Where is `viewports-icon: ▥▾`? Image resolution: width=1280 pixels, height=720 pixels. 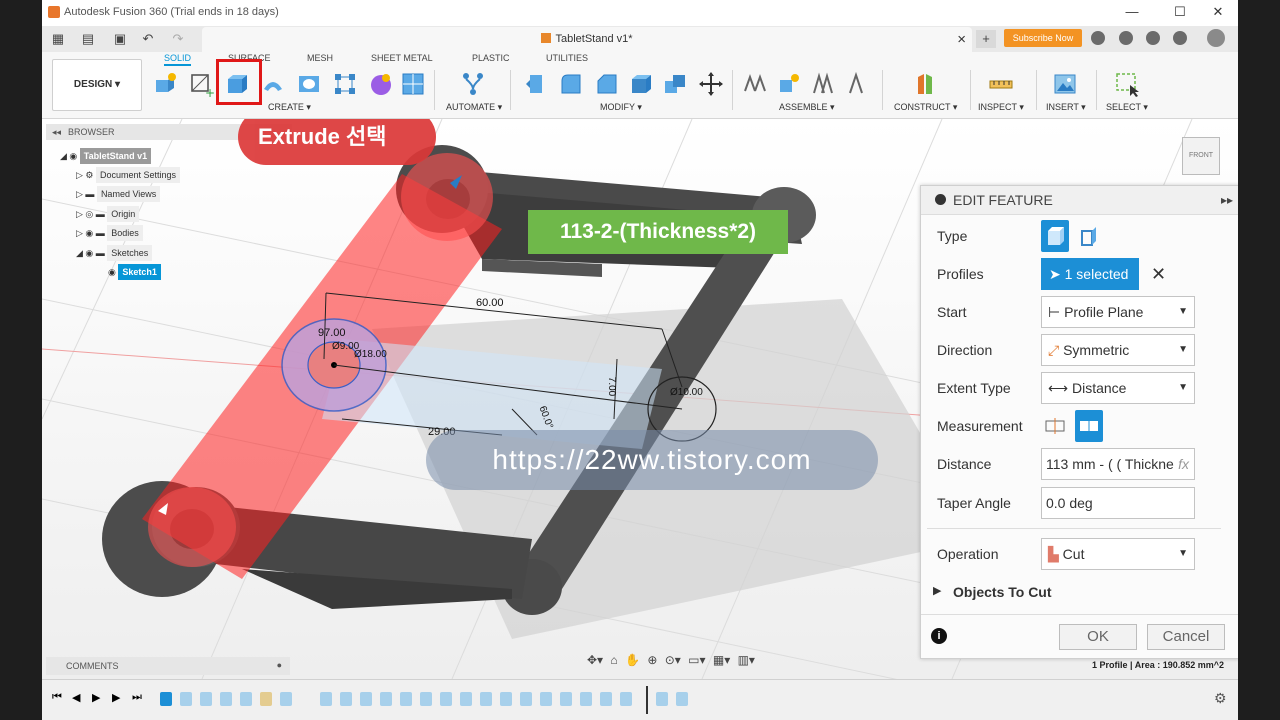
viewports-icon: ▥▾ is located at coordinates (746, 660).